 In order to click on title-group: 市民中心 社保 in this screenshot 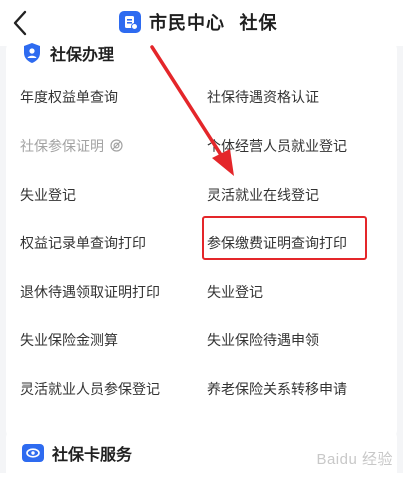, I will do `click(198, 22)`.